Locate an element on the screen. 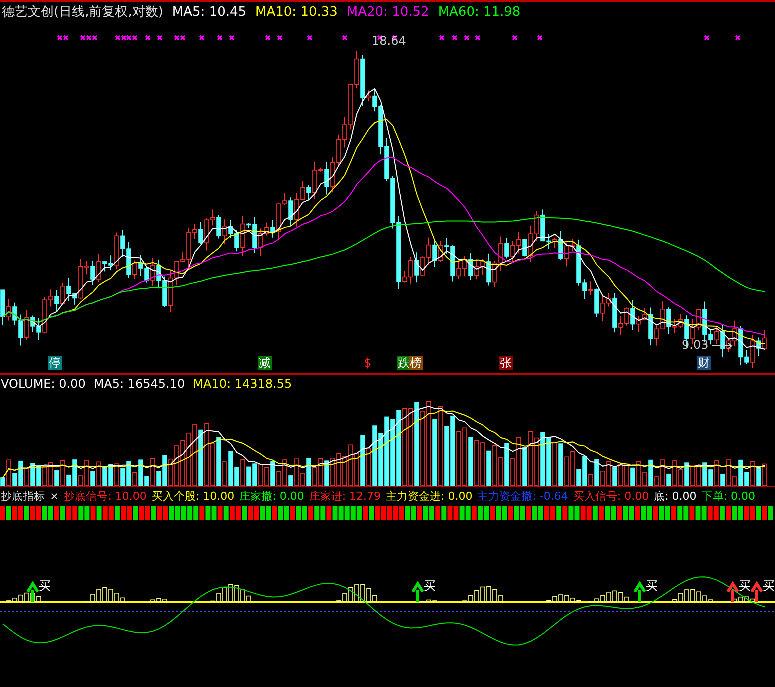 The image size is (775, 687). ma-legend-value: MA10: 10.33 is located at coordinates (297, 12).